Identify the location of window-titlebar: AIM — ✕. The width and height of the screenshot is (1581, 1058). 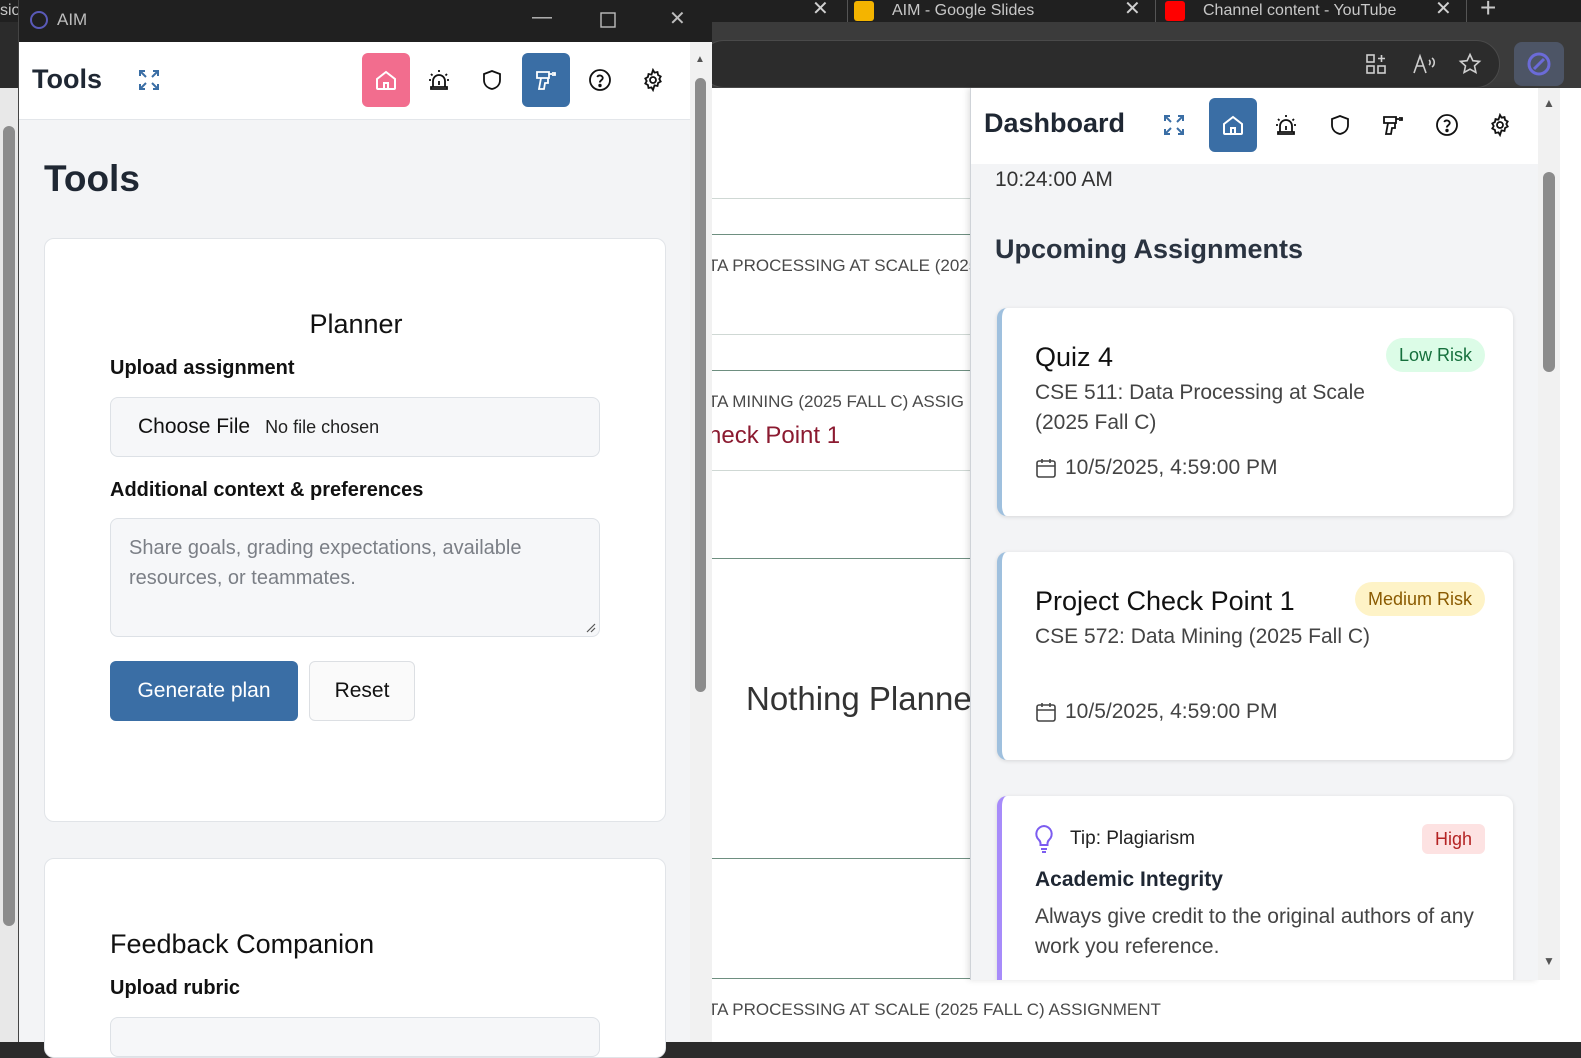
(365, 21).